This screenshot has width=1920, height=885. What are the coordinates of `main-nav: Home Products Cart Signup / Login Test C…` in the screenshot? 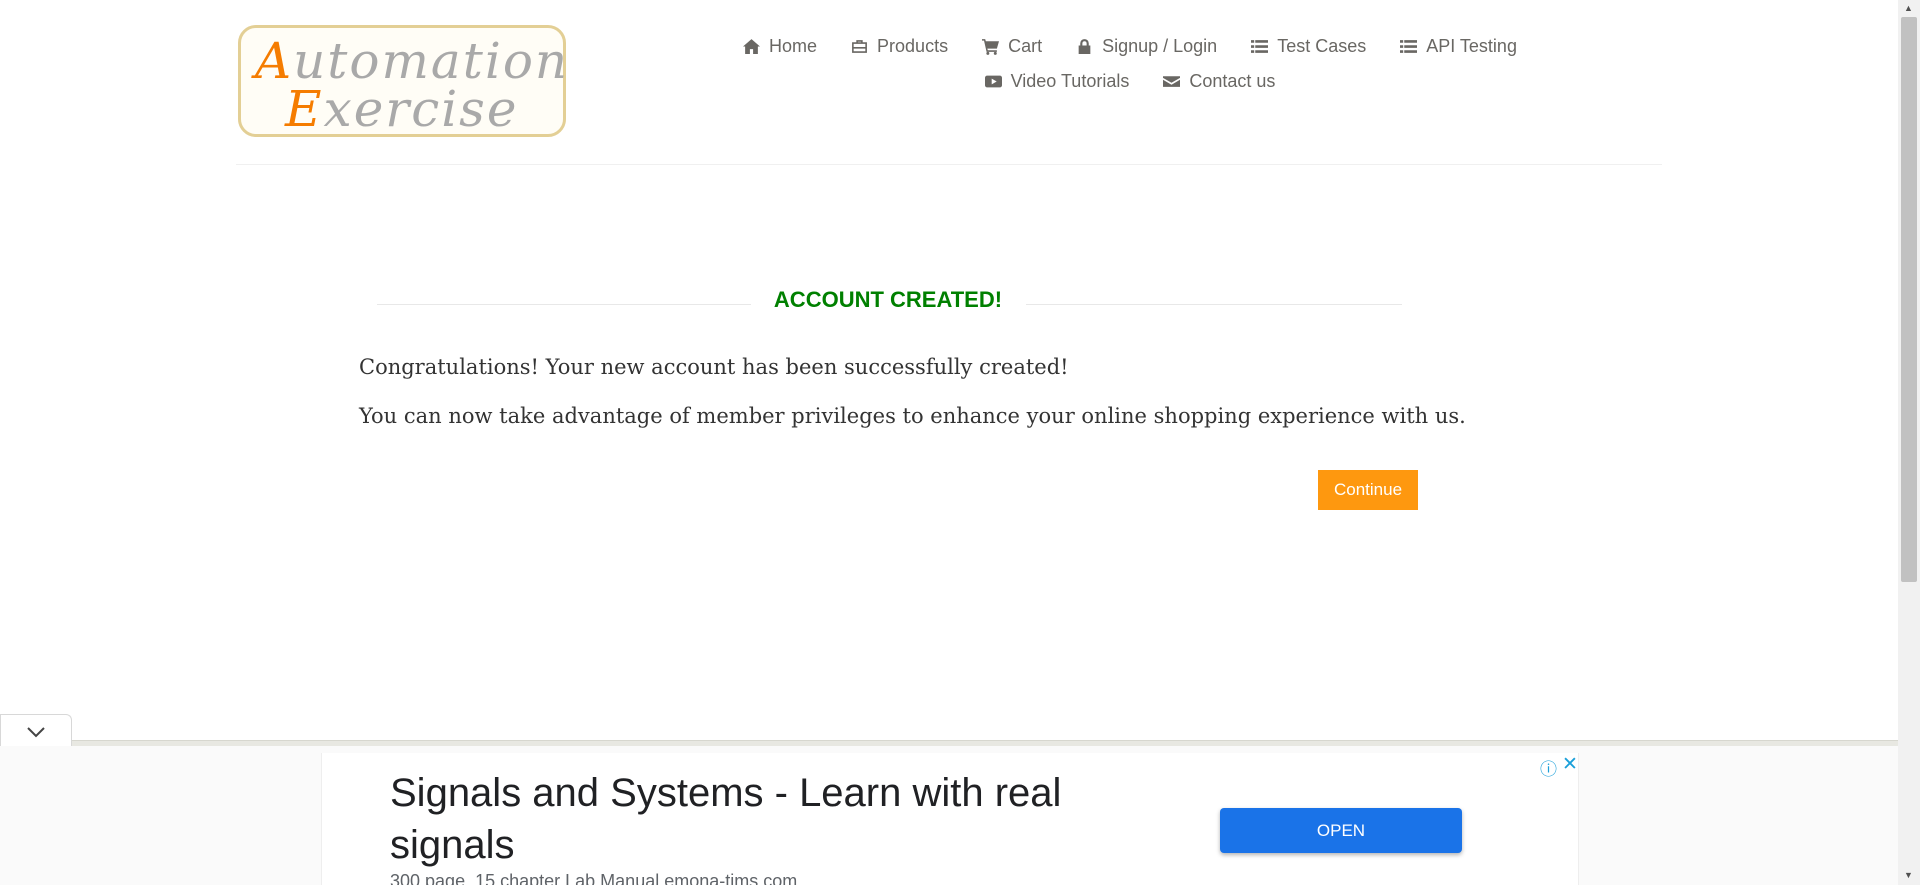 It's located at (1130, 71).